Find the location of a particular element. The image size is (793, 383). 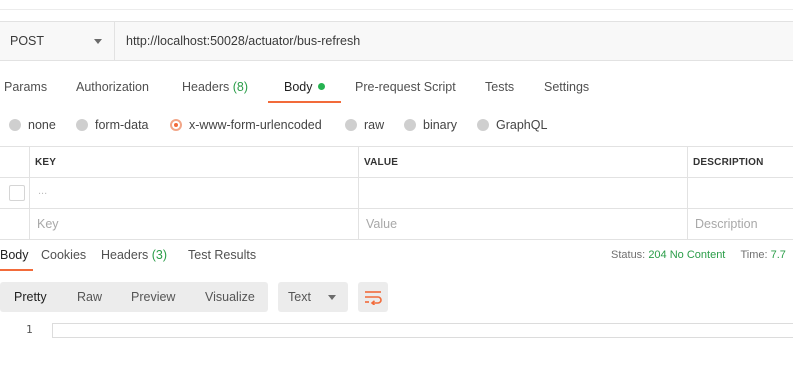

tab-response-cookies-label: Cookies is located at coordinates (64, 255).